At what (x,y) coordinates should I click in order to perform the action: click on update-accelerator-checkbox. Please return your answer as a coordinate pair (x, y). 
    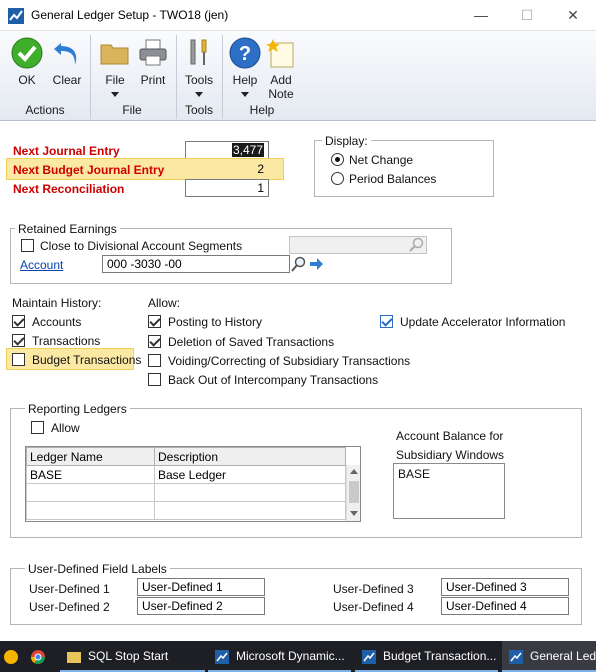
    Looking at the image, I should click on (386, 321).